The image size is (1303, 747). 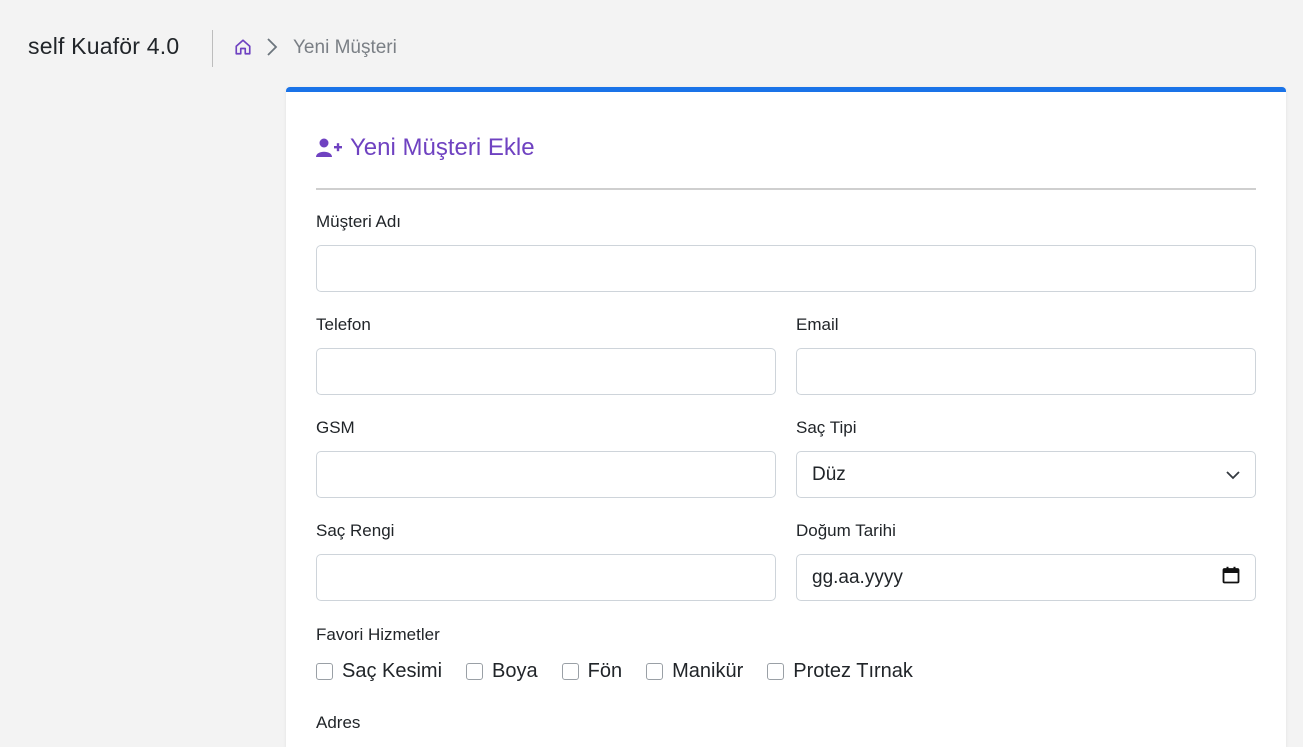 What do you see at coordinates (355, 530) in the screenshot?
I see `hair-color-label: Saç Rengi` at bounding box center [355, 530].